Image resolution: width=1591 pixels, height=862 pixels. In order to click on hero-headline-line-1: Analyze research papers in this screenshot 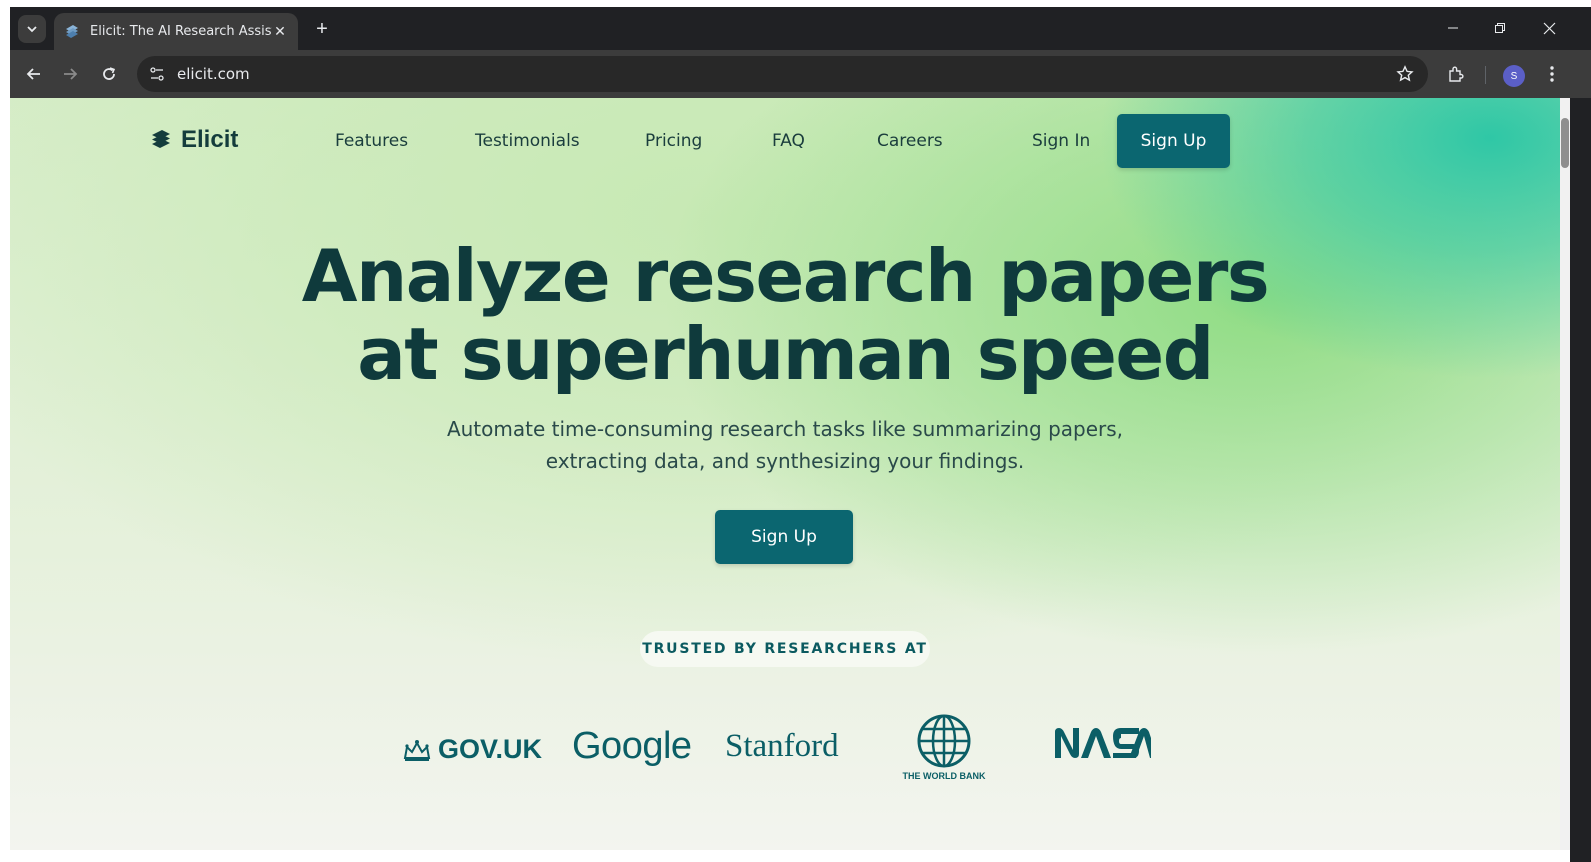, I will do `click(785, 276)`.